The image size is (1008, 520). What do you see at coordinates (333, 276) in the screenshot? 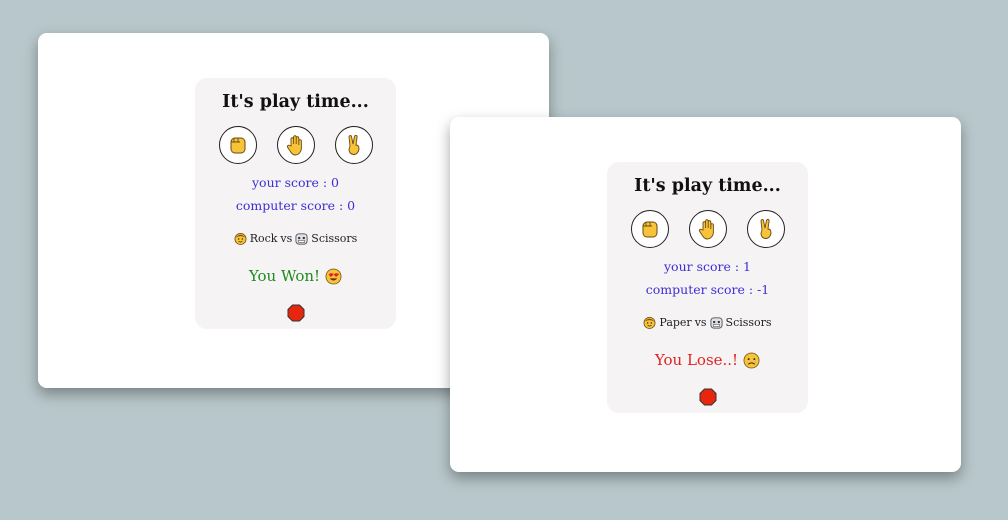
I see `heart-eyes-face-icon` at bounding box center [333, 276].